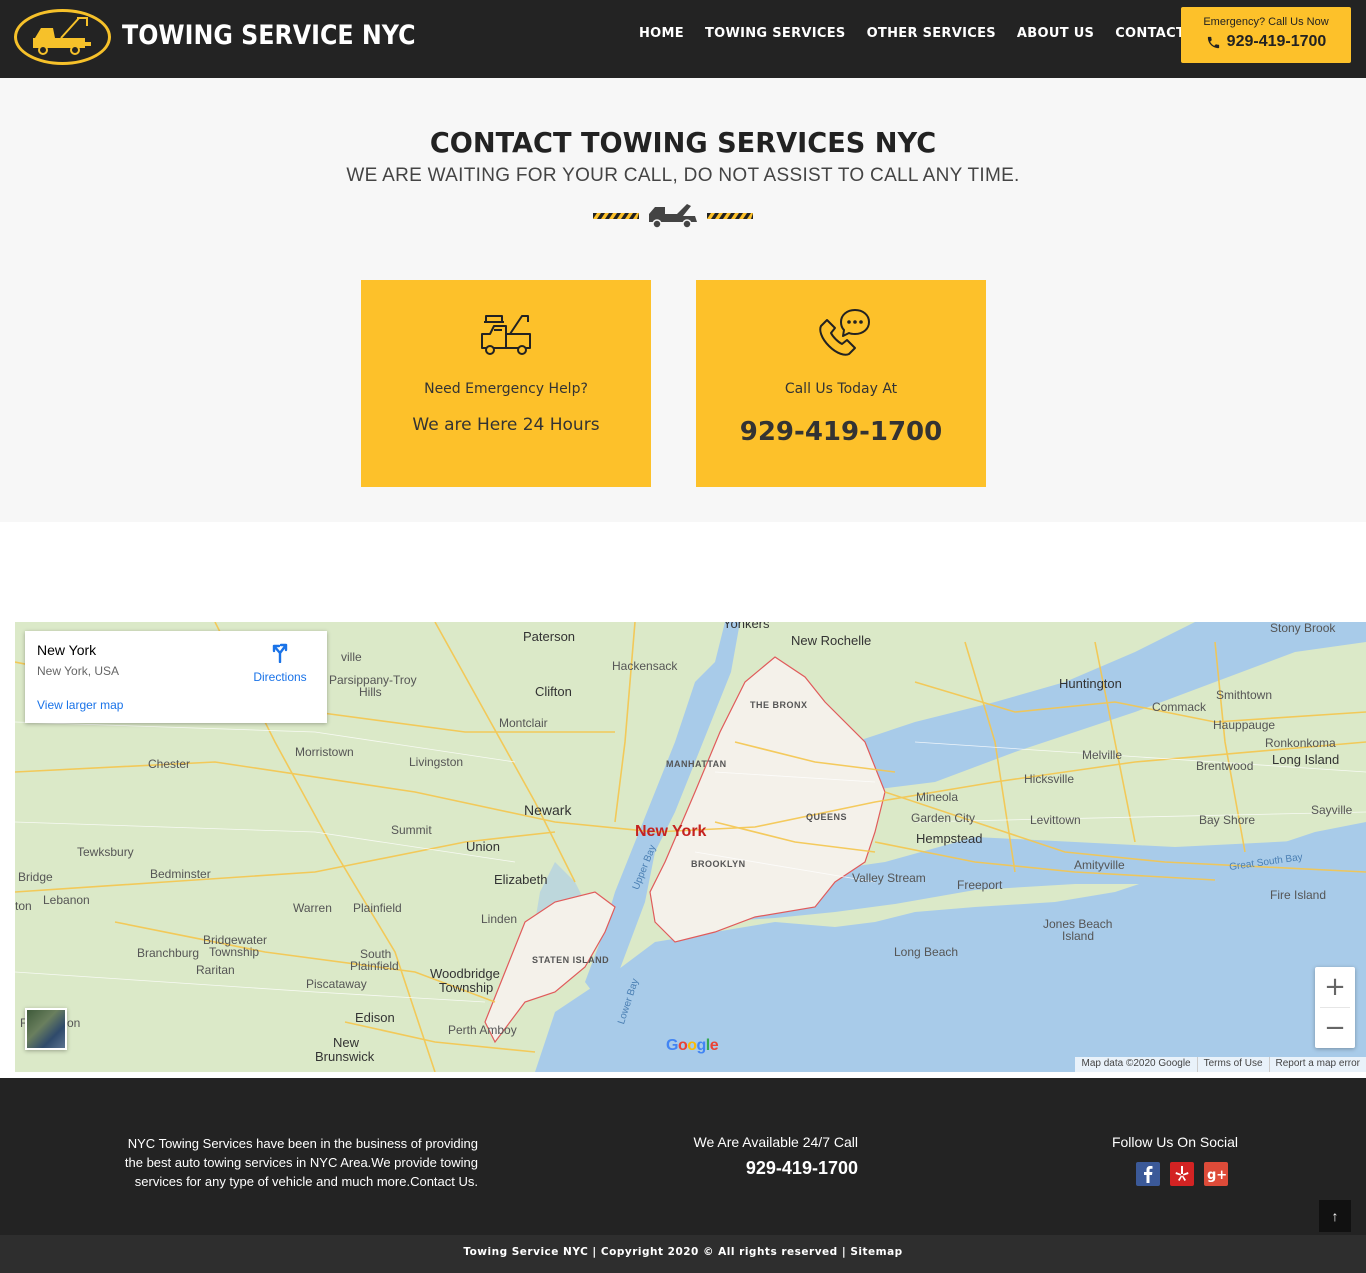 The height and width of the screenshot is (1273, 1366). Describe the element at coordinates (571, 960) in the screenshot. I see `map-label: STATEN ISLAND` at that location.